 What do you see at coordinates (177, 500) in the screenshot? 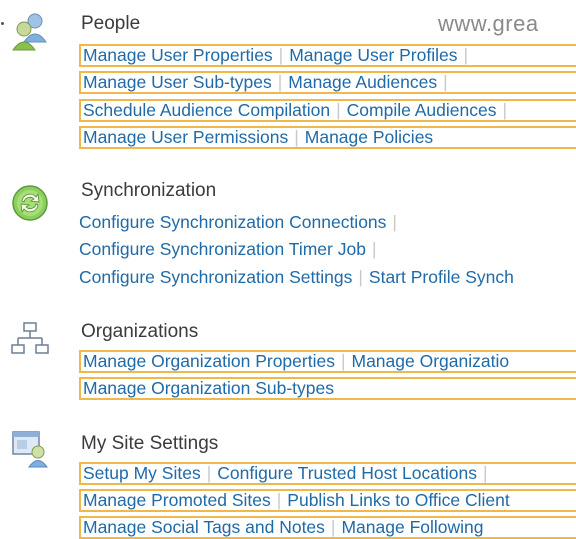
I see `link-manage-promoted-sites: Manage Promoted Sites` at bounding box center [177, 500].